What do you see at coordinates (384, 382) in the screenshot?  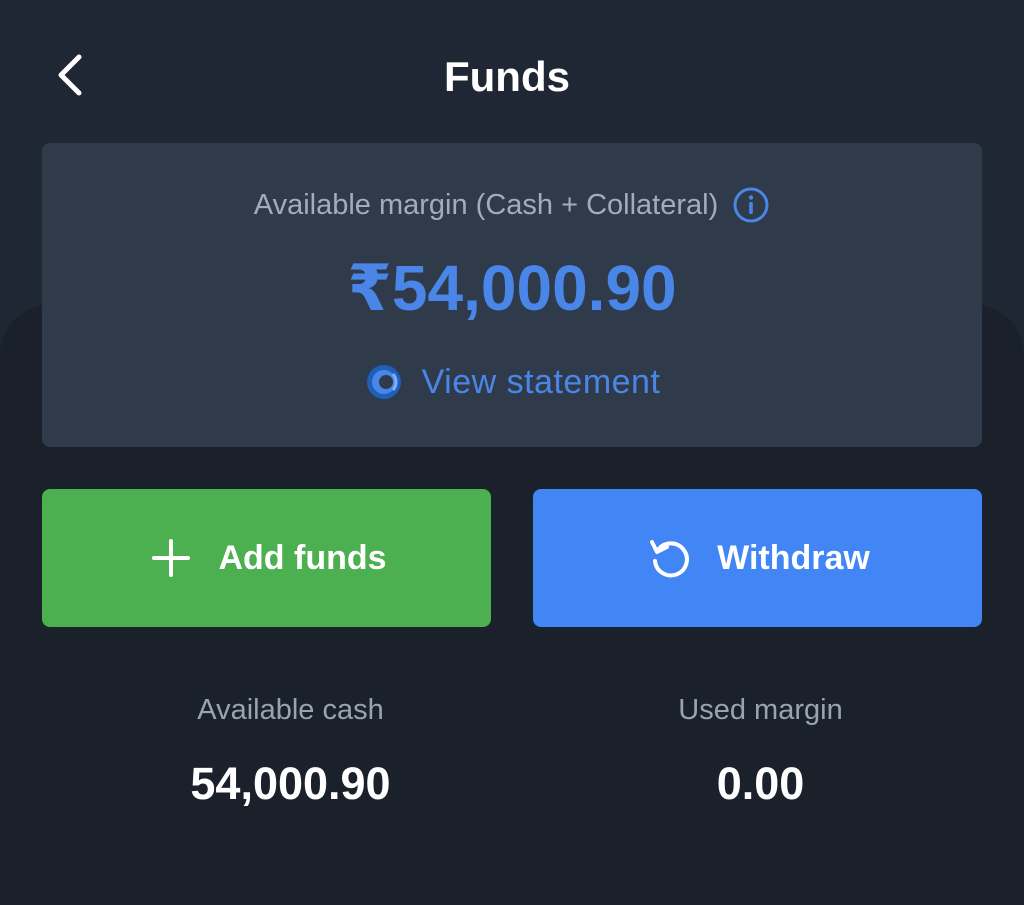 I see `statement-icon` at bounding box center [384, 382].